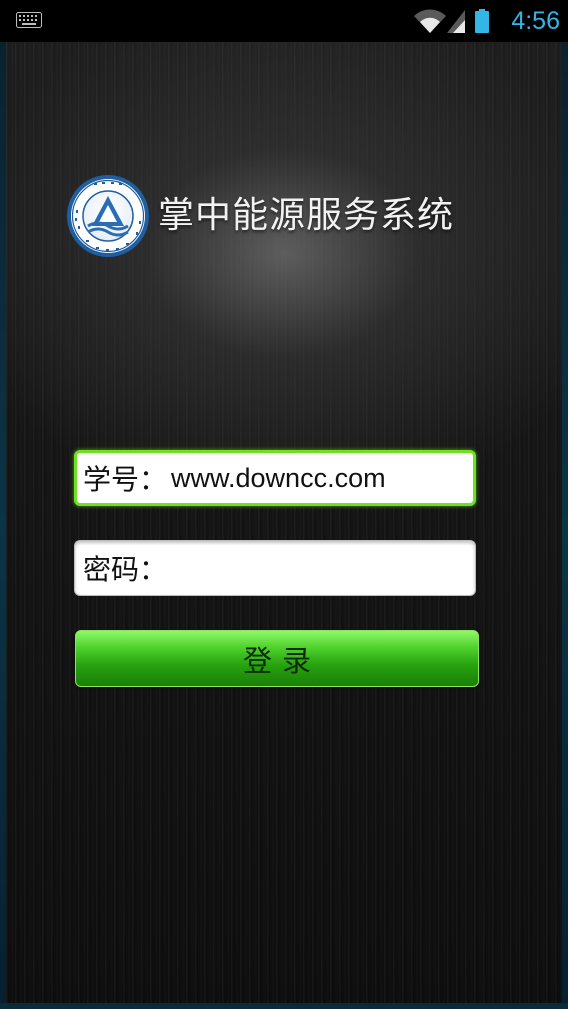 Image resolution: width=568 pixels, height=1009 pixels. What do you see at coordinates (306, 215) in the screenshot?
I see `app-title: 掌中能源服务系统` at bounding box center [306, 215].